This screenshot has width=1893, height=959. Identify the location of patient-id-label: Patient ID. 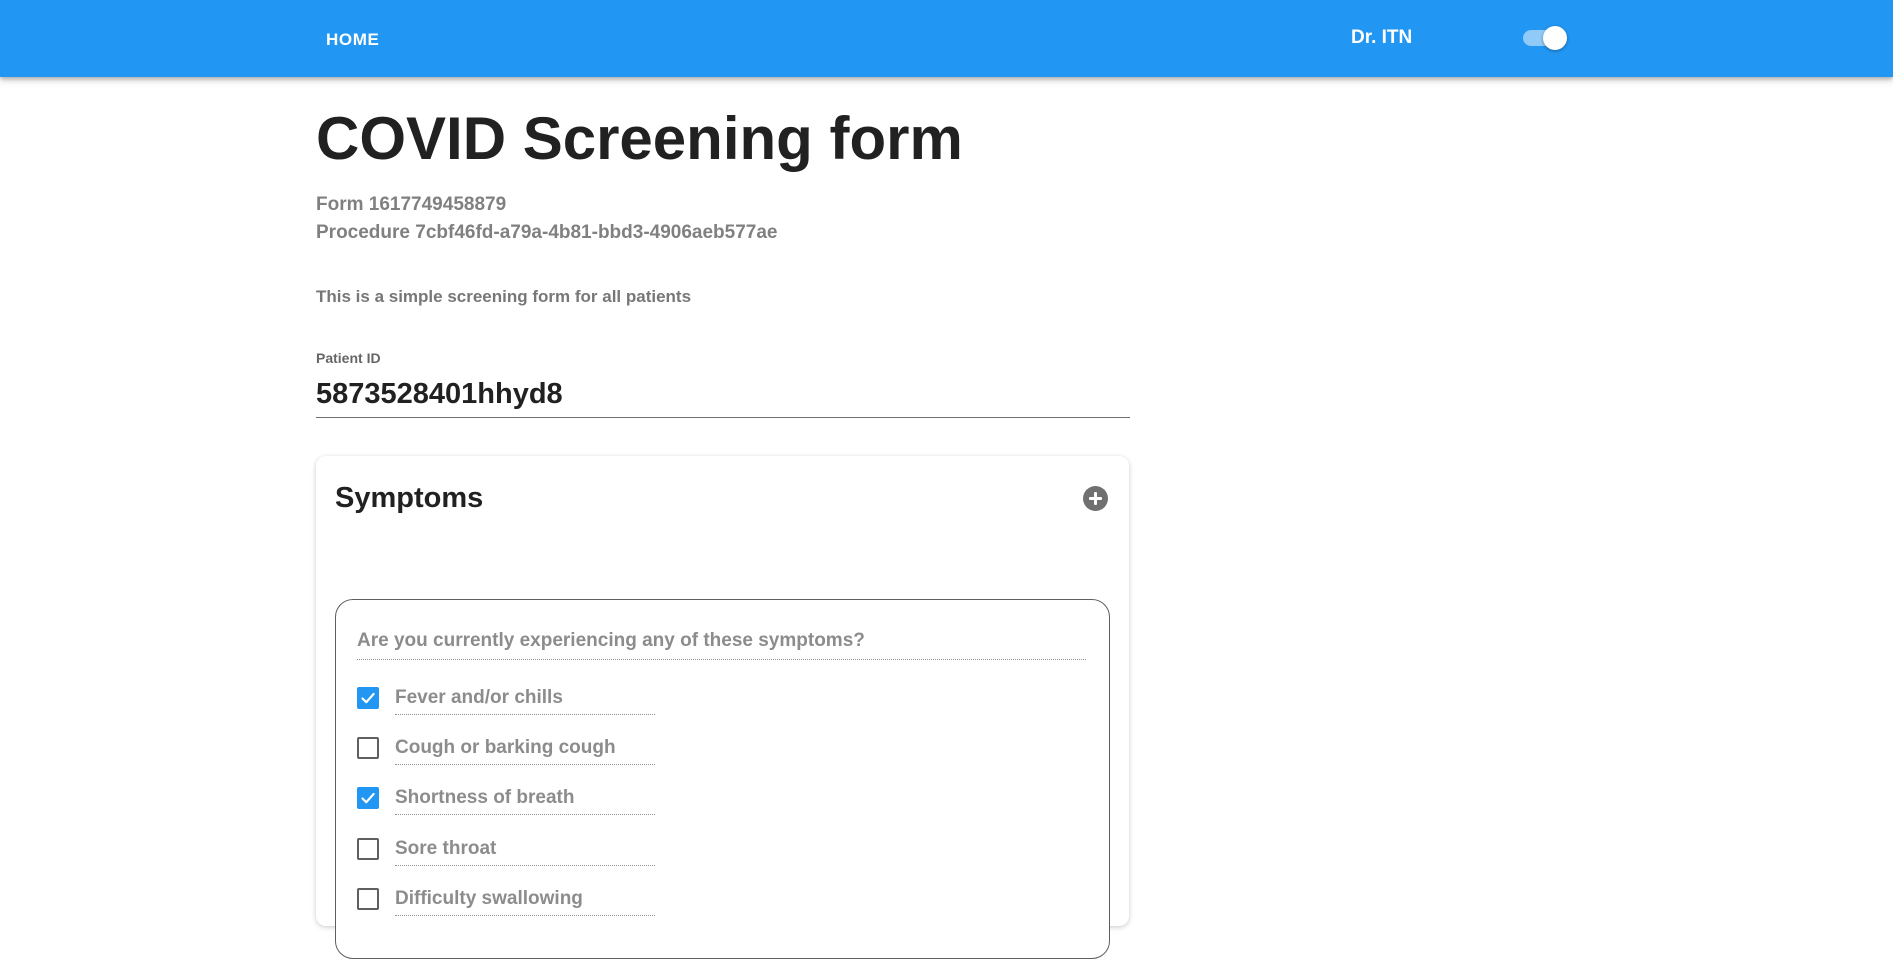
(348, 358).